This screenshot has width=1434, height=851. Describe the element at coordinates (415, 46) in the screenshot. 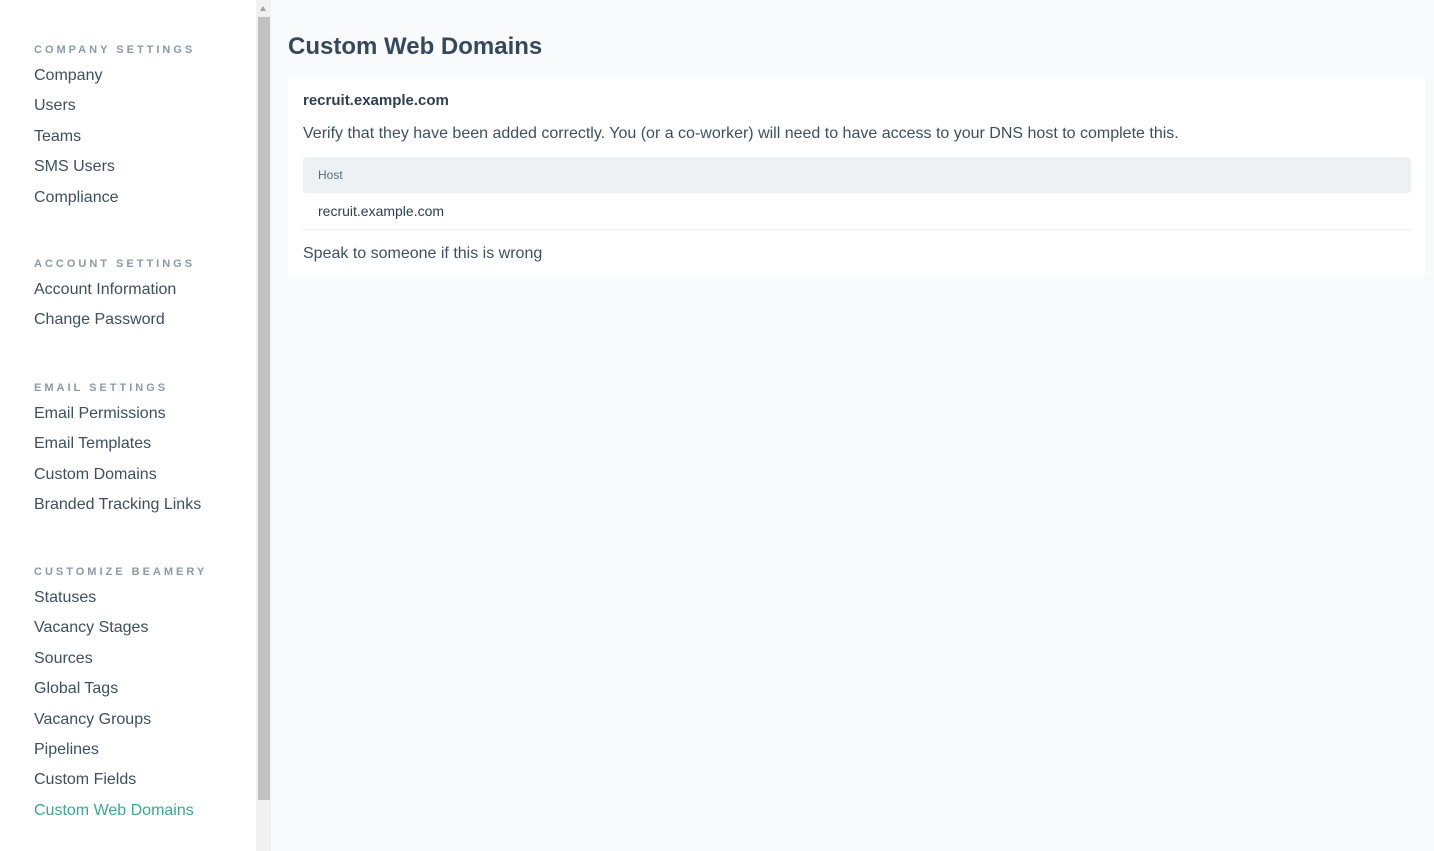

I see `page-title: Custom Web Domains` at that location.